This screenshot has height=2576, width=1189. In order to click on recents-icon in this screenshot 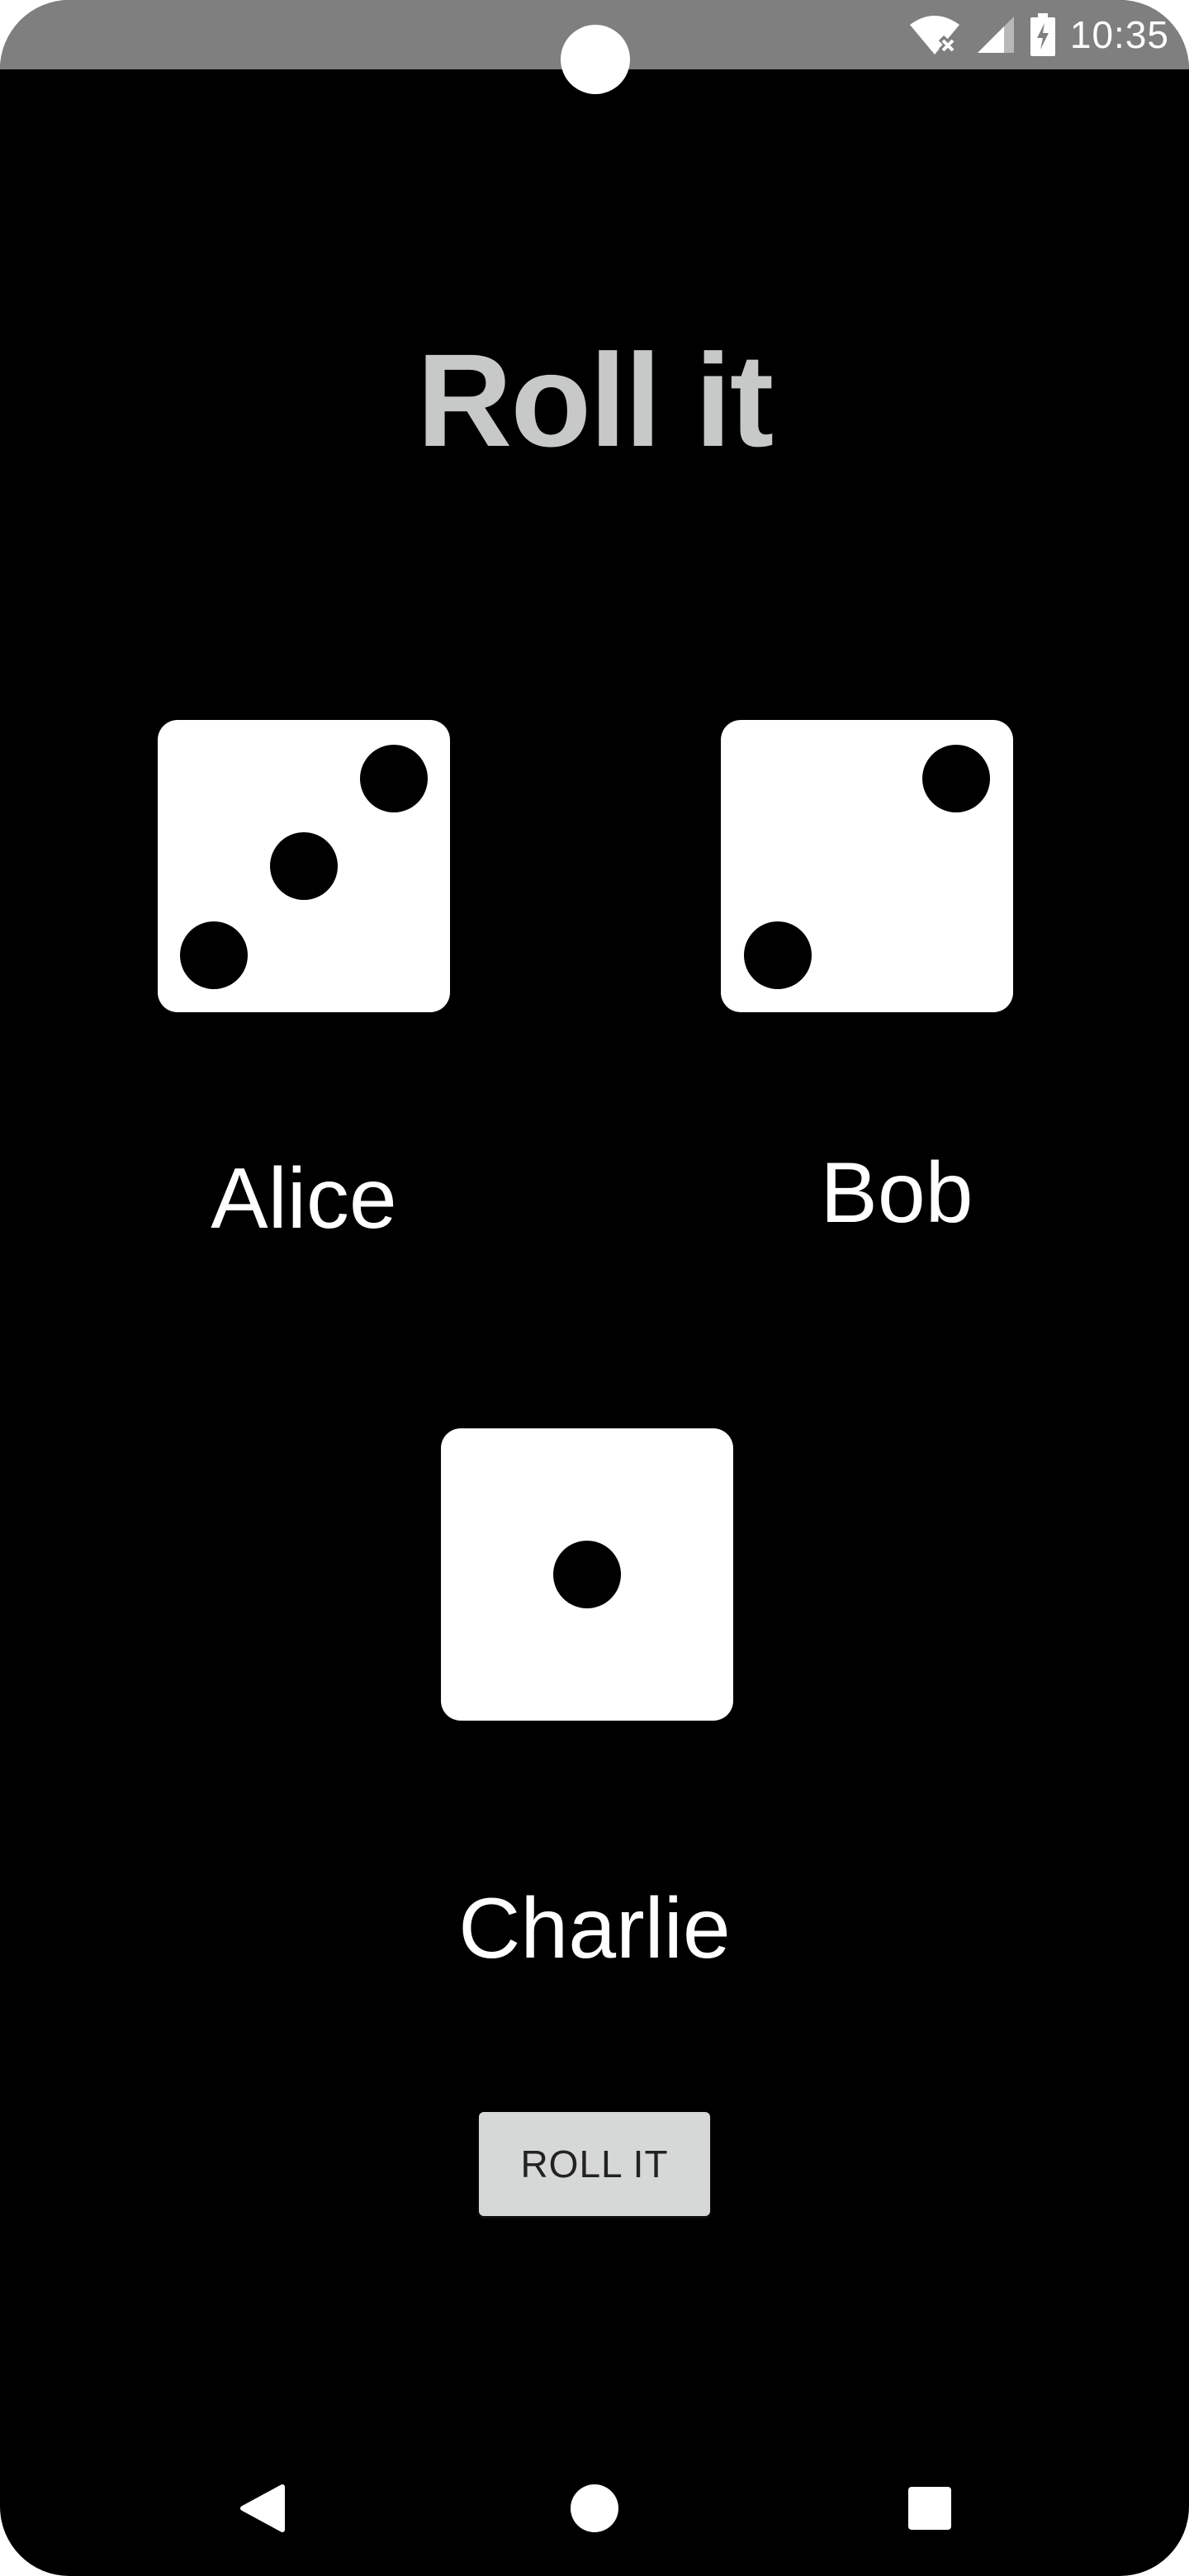, I will do `click(929, 2510)`.